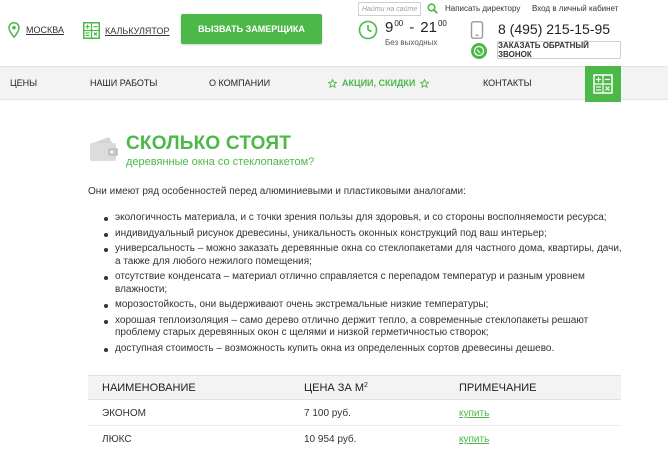 This screenshot has width=668, height=450. I want to click on calculator-label: КАЛЬКУЛЯТОР, so click(137, 30).